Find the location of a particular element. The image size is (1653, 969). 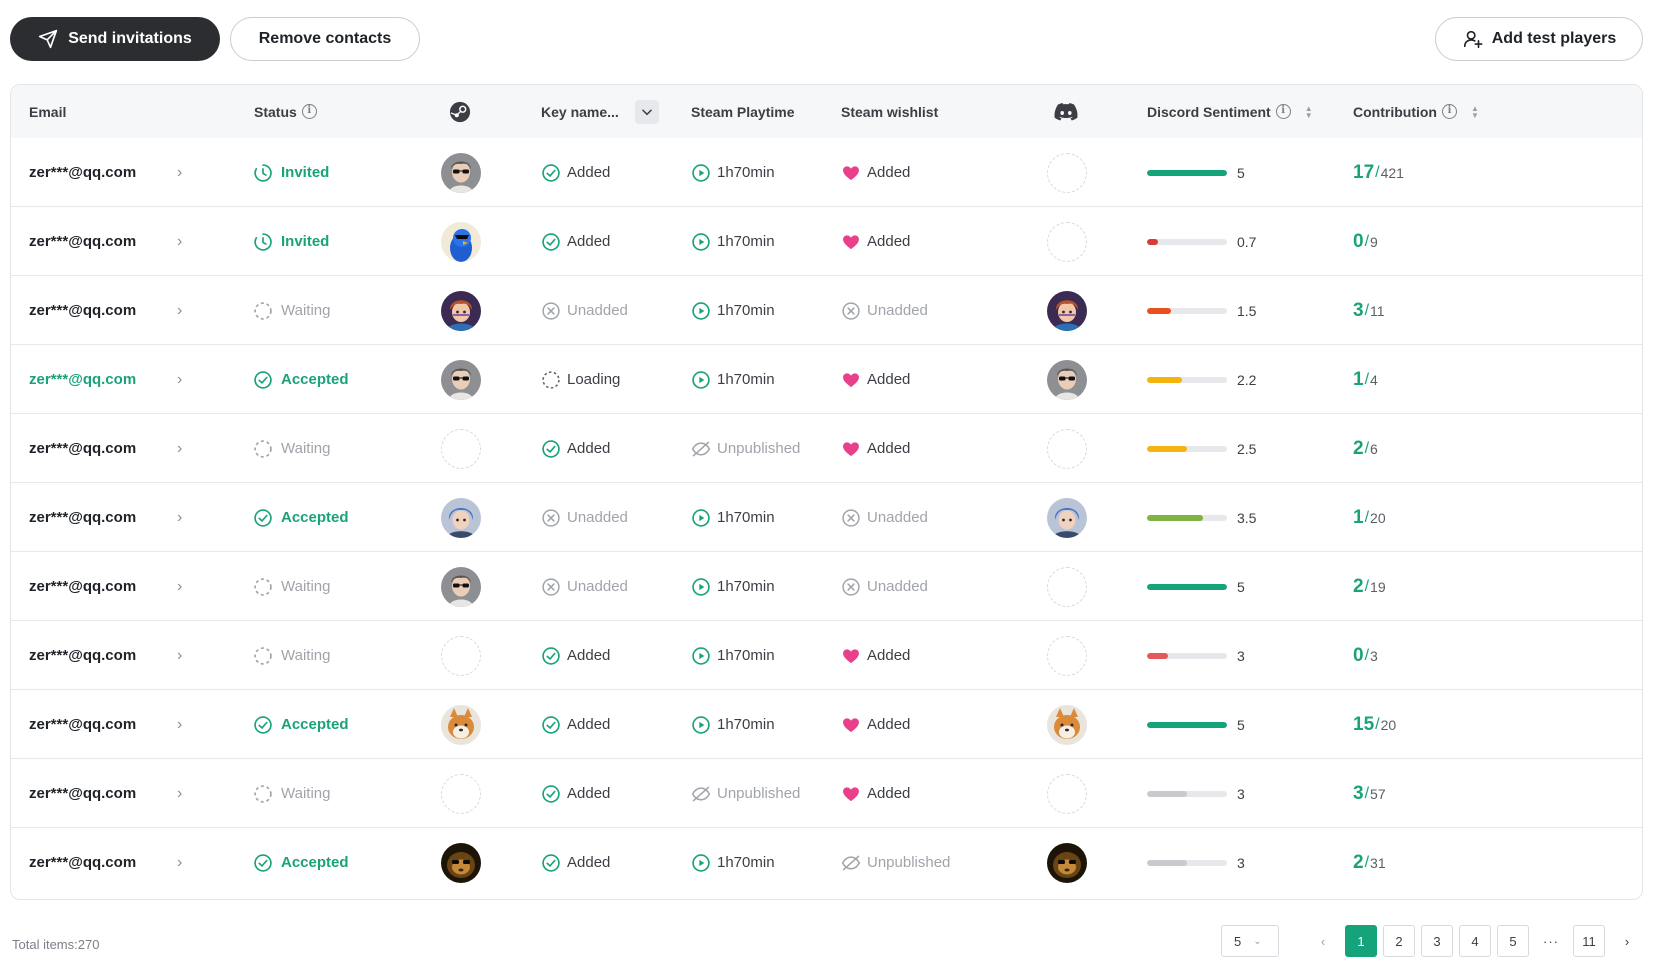

sentiment-cell: 3 is located at coordinates (1196, 793).